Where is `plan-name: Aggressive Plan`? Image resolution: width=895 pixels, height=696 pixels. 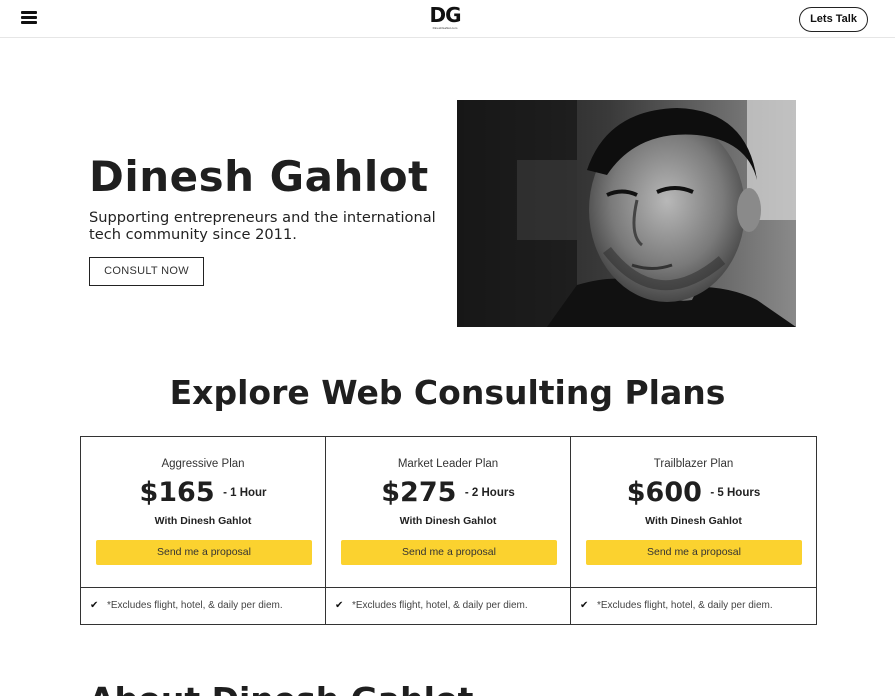 plan-name: Aggressive Plan is located at coordinates (203, 464).